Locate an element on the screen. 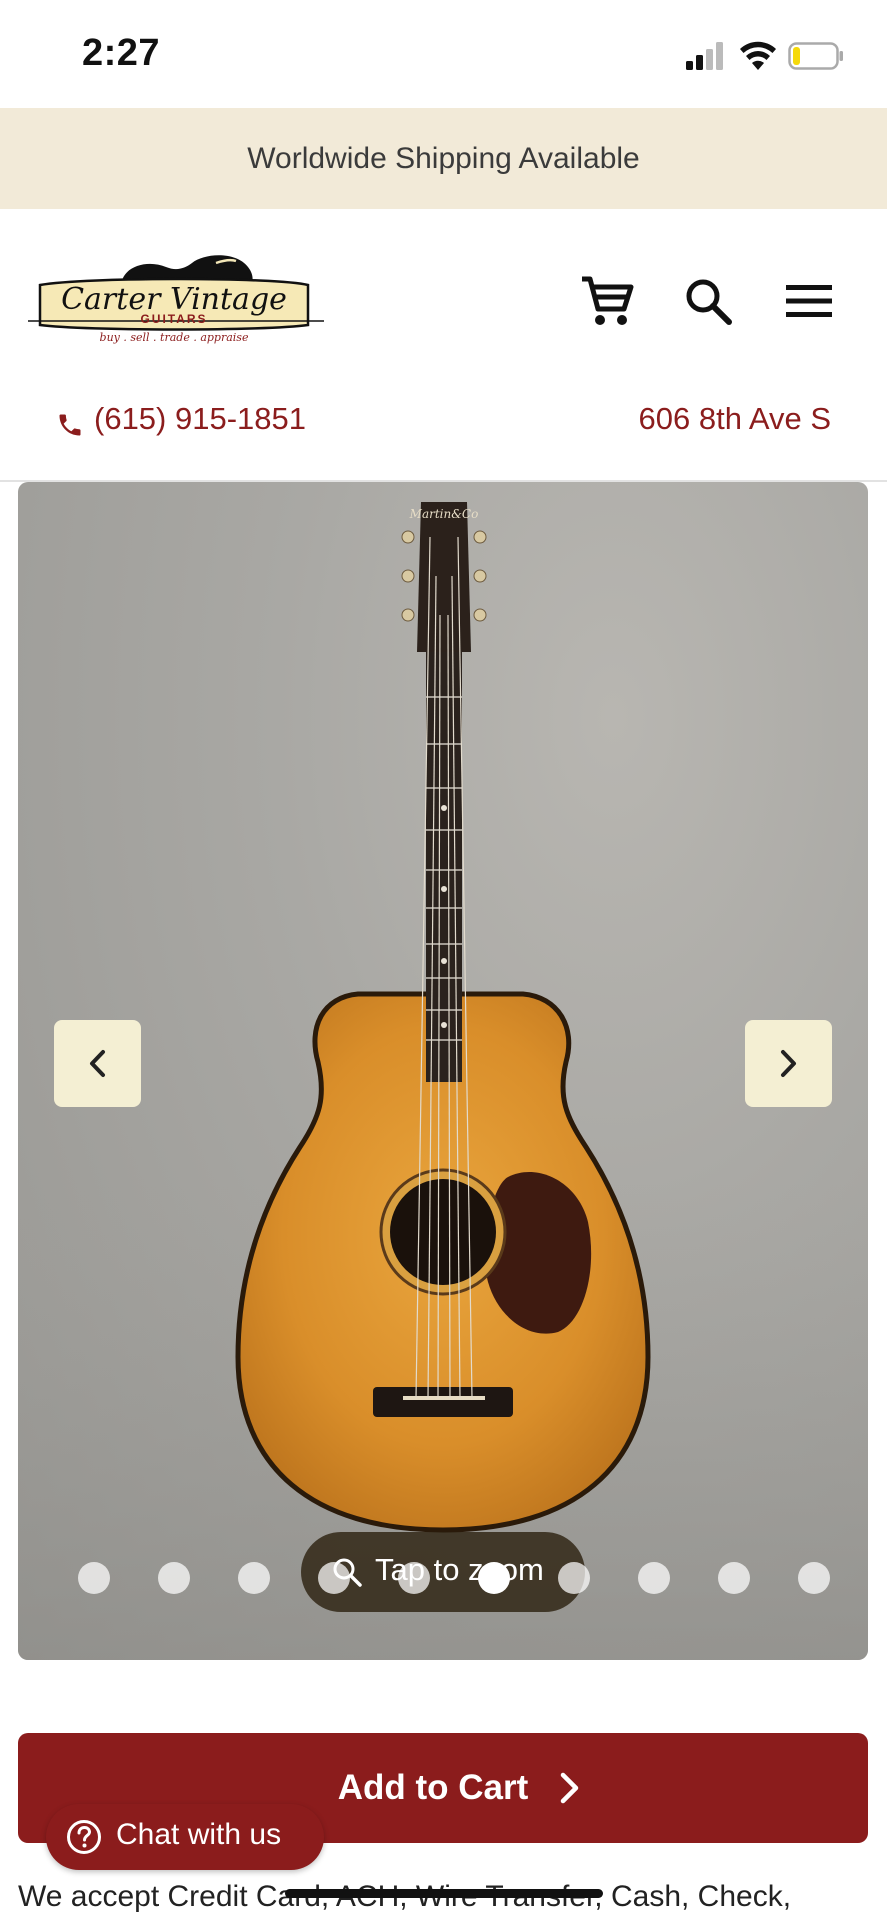  status-time: 2:27 is located at coordinates (121, 53).